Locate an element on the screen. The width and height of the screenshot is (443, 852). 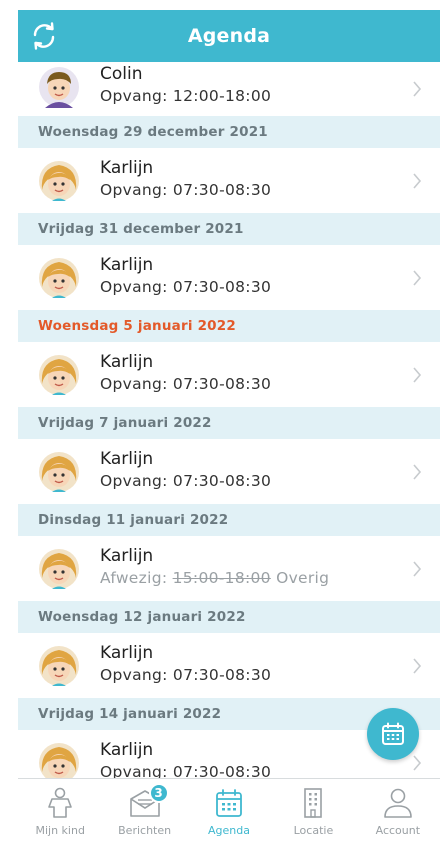
tab-mijn-kind: Mijn kind is located at coordinates (60, 815).